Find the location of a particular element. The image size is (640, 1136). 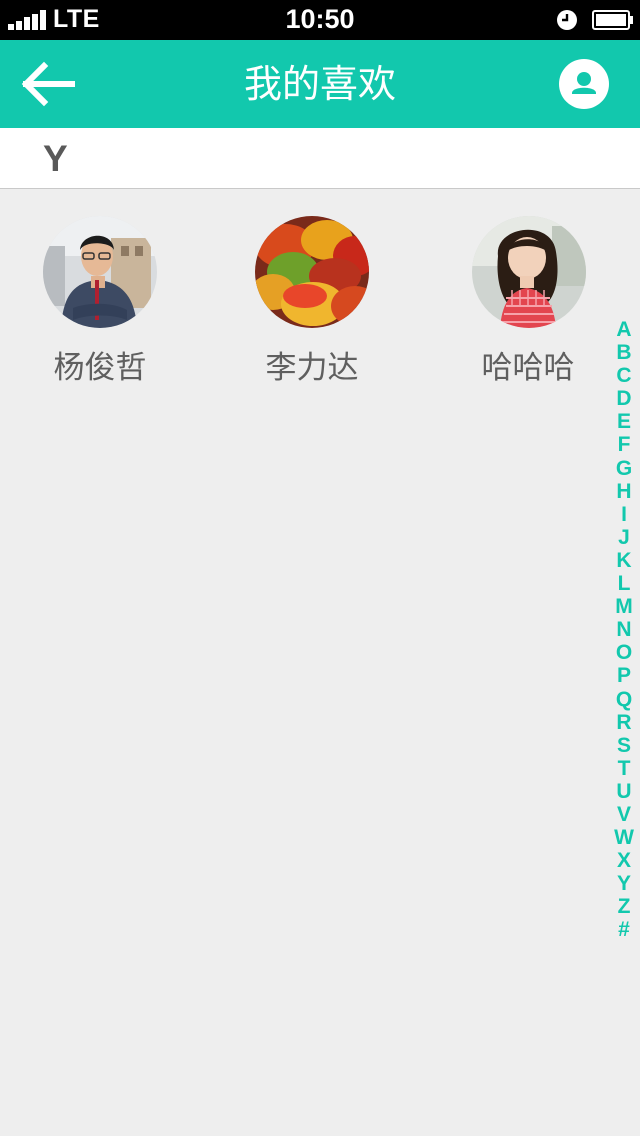

index-letter: W is located at coordinates (624, 837).